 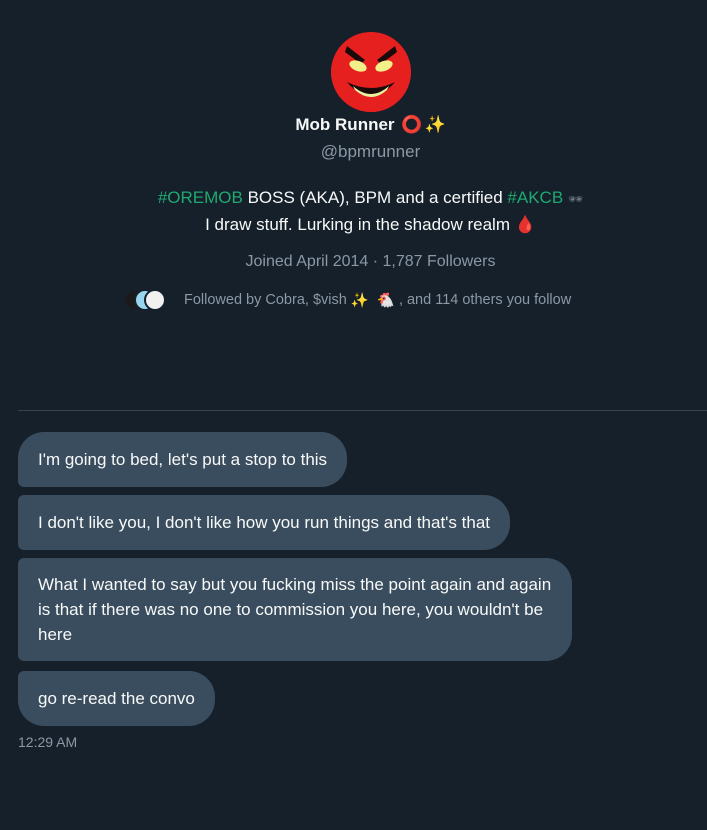 I want to click on followers-count-link: 1,787 Followers, so click(x=439, y=261).